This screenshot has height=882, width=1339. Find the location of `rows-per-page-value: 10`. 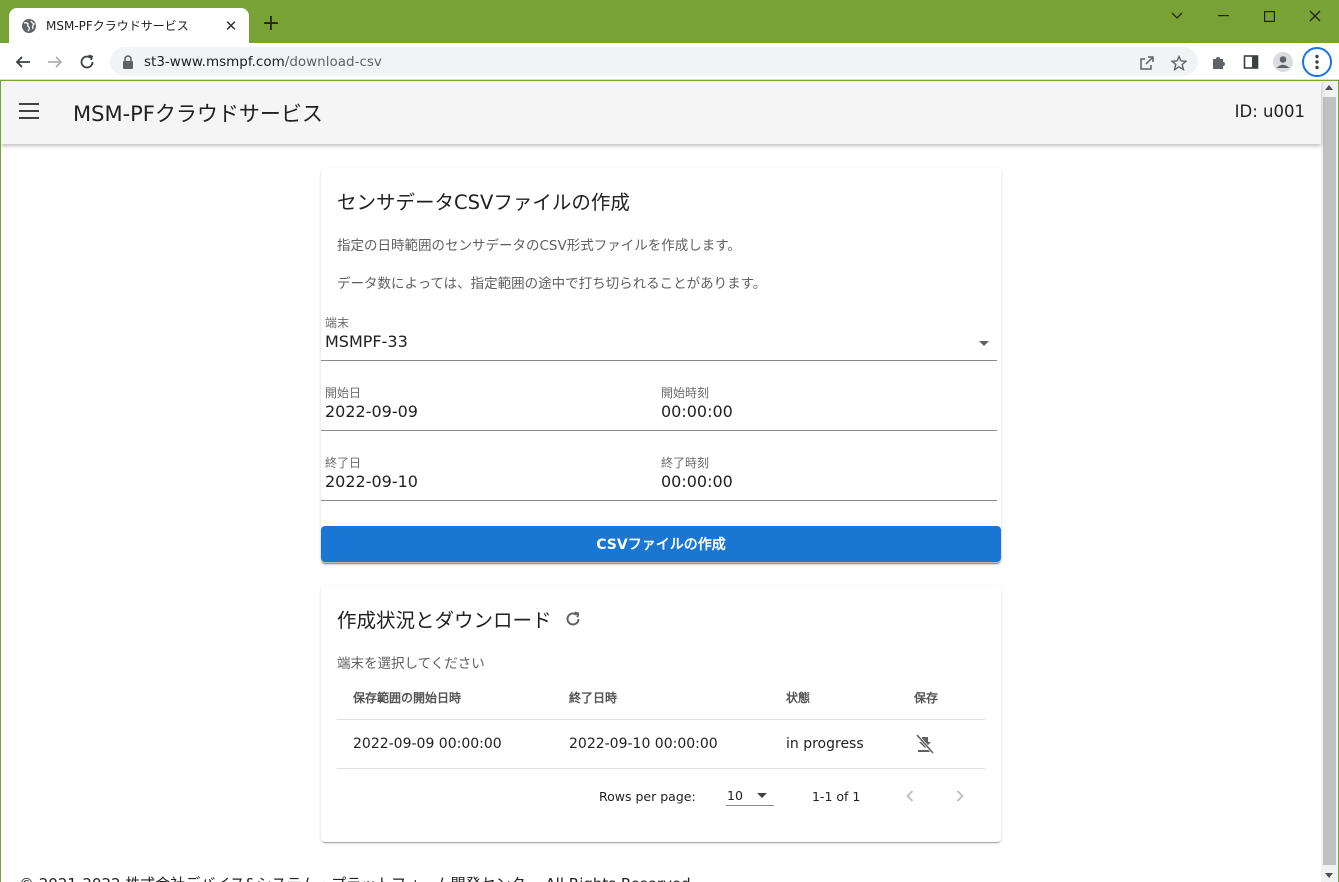

rows-per-page-value: 10 is located at coordinates (735, 795).